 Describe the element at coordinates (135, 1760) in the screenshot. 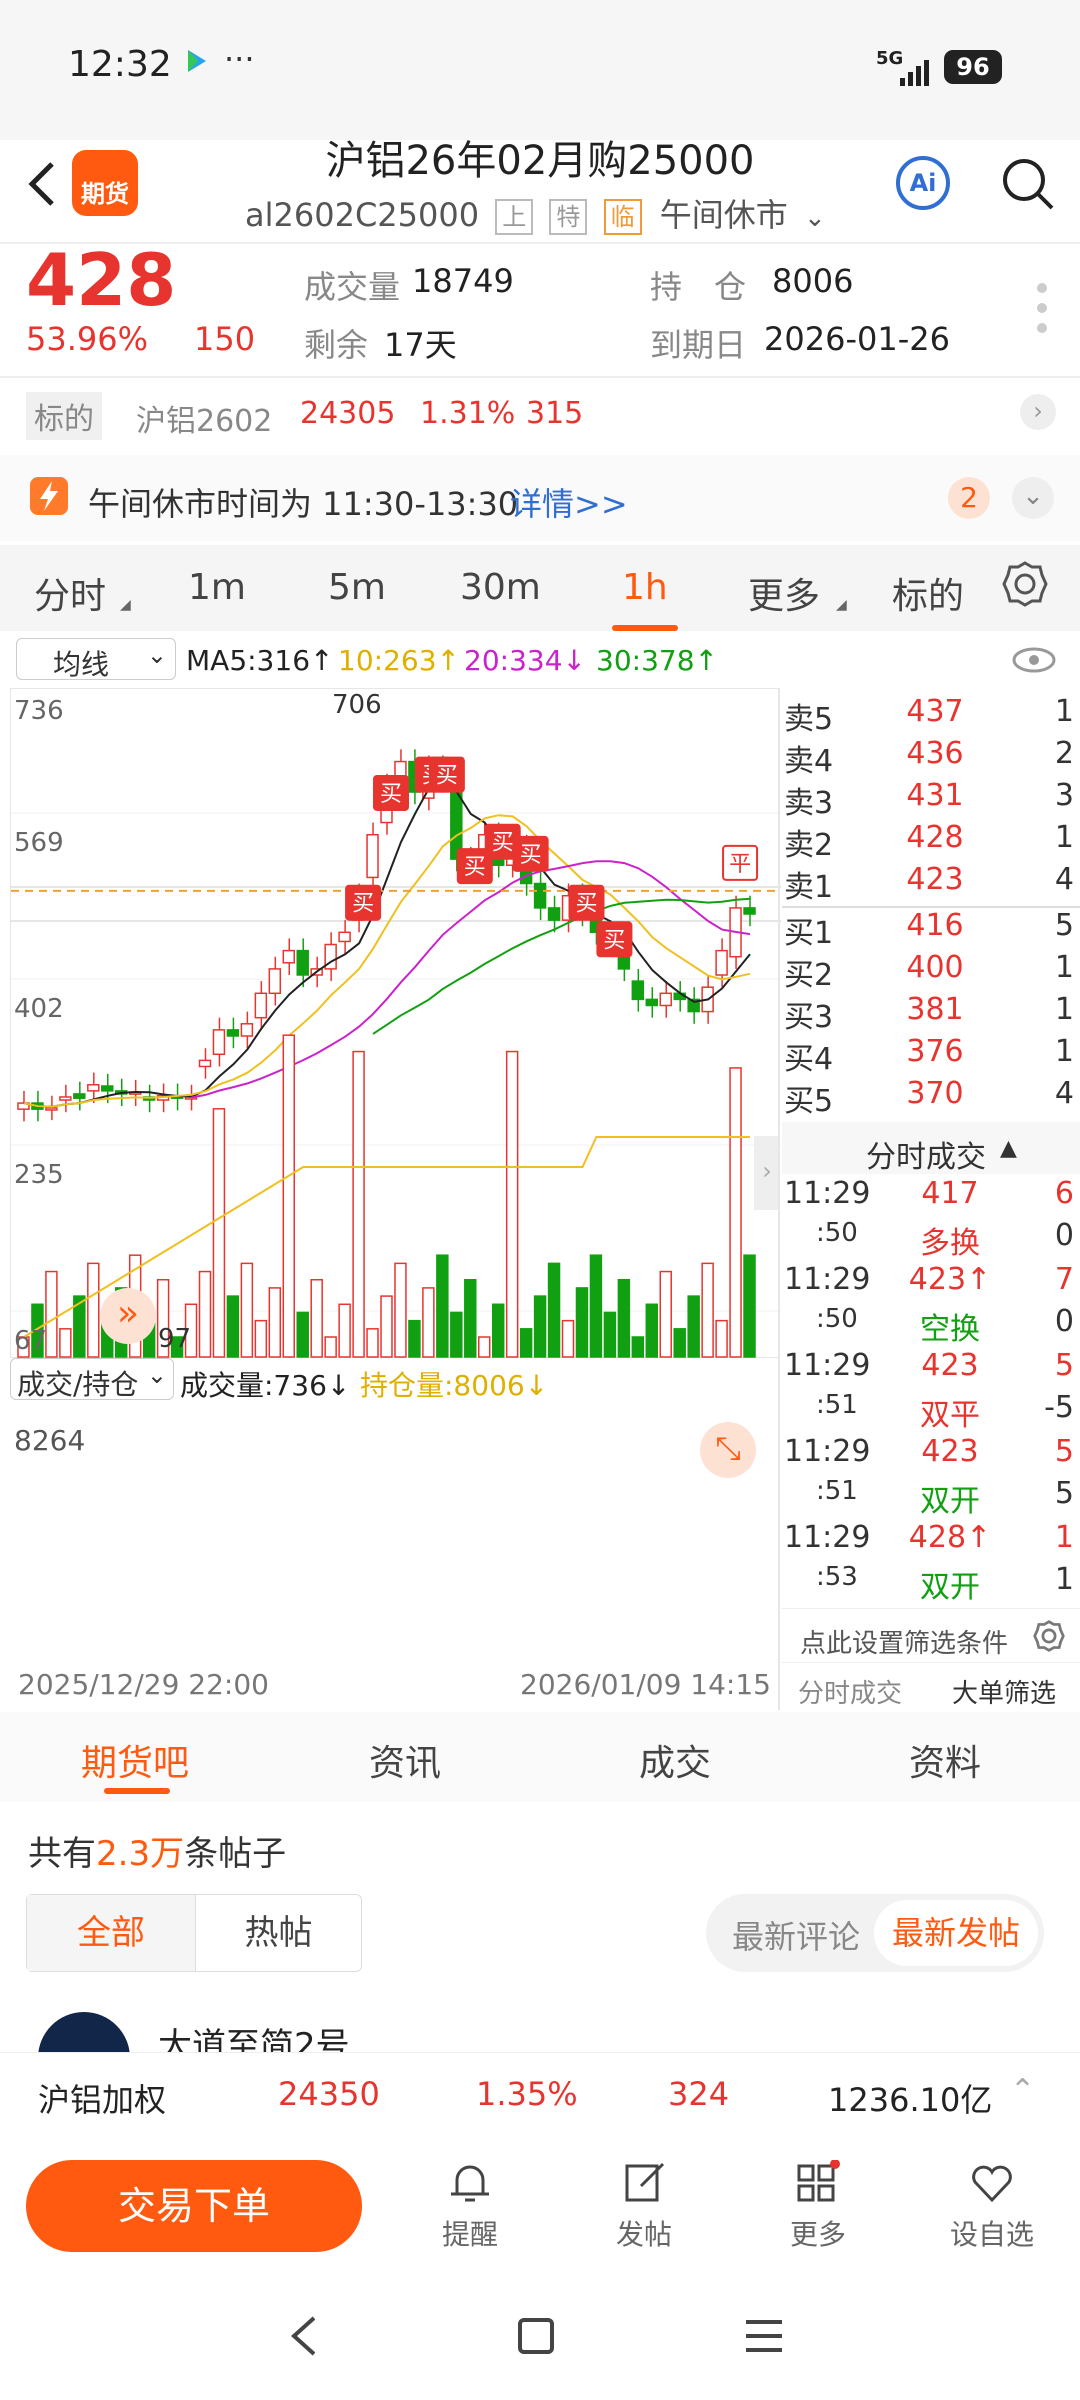

I see `tab-forum: 期货吧` at that location.